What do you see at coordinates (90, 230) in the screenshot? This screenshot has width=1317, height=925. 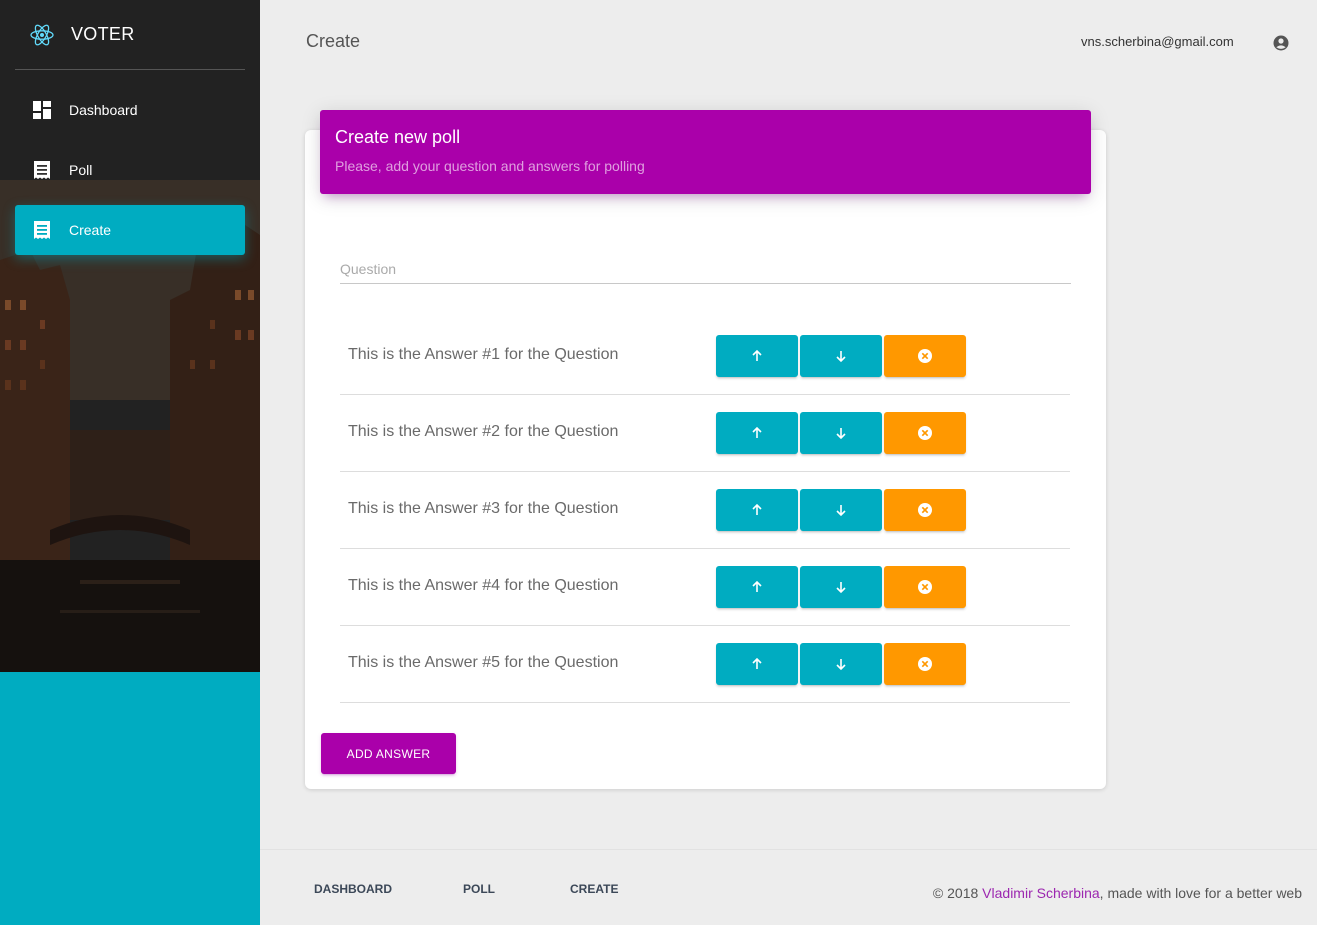 I see `sidebar-item-label: Create` at bounding box center [90, 230].